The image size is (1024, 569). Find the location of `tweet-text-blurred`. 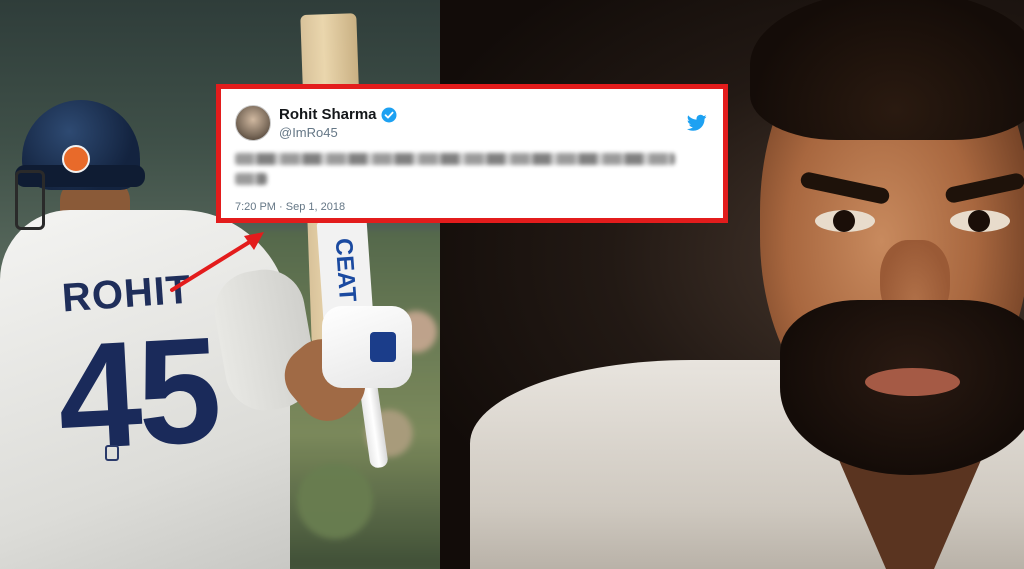

tweet-text-blurred is located at coordinates (471, 175).